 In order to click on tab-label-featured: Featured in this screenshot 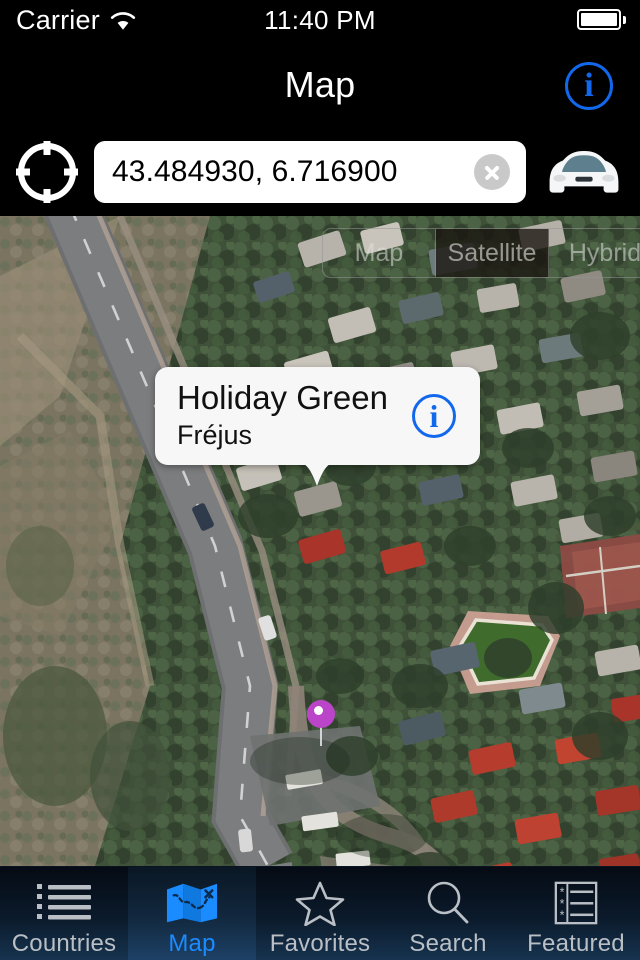, I will do `click(576, 943)`.